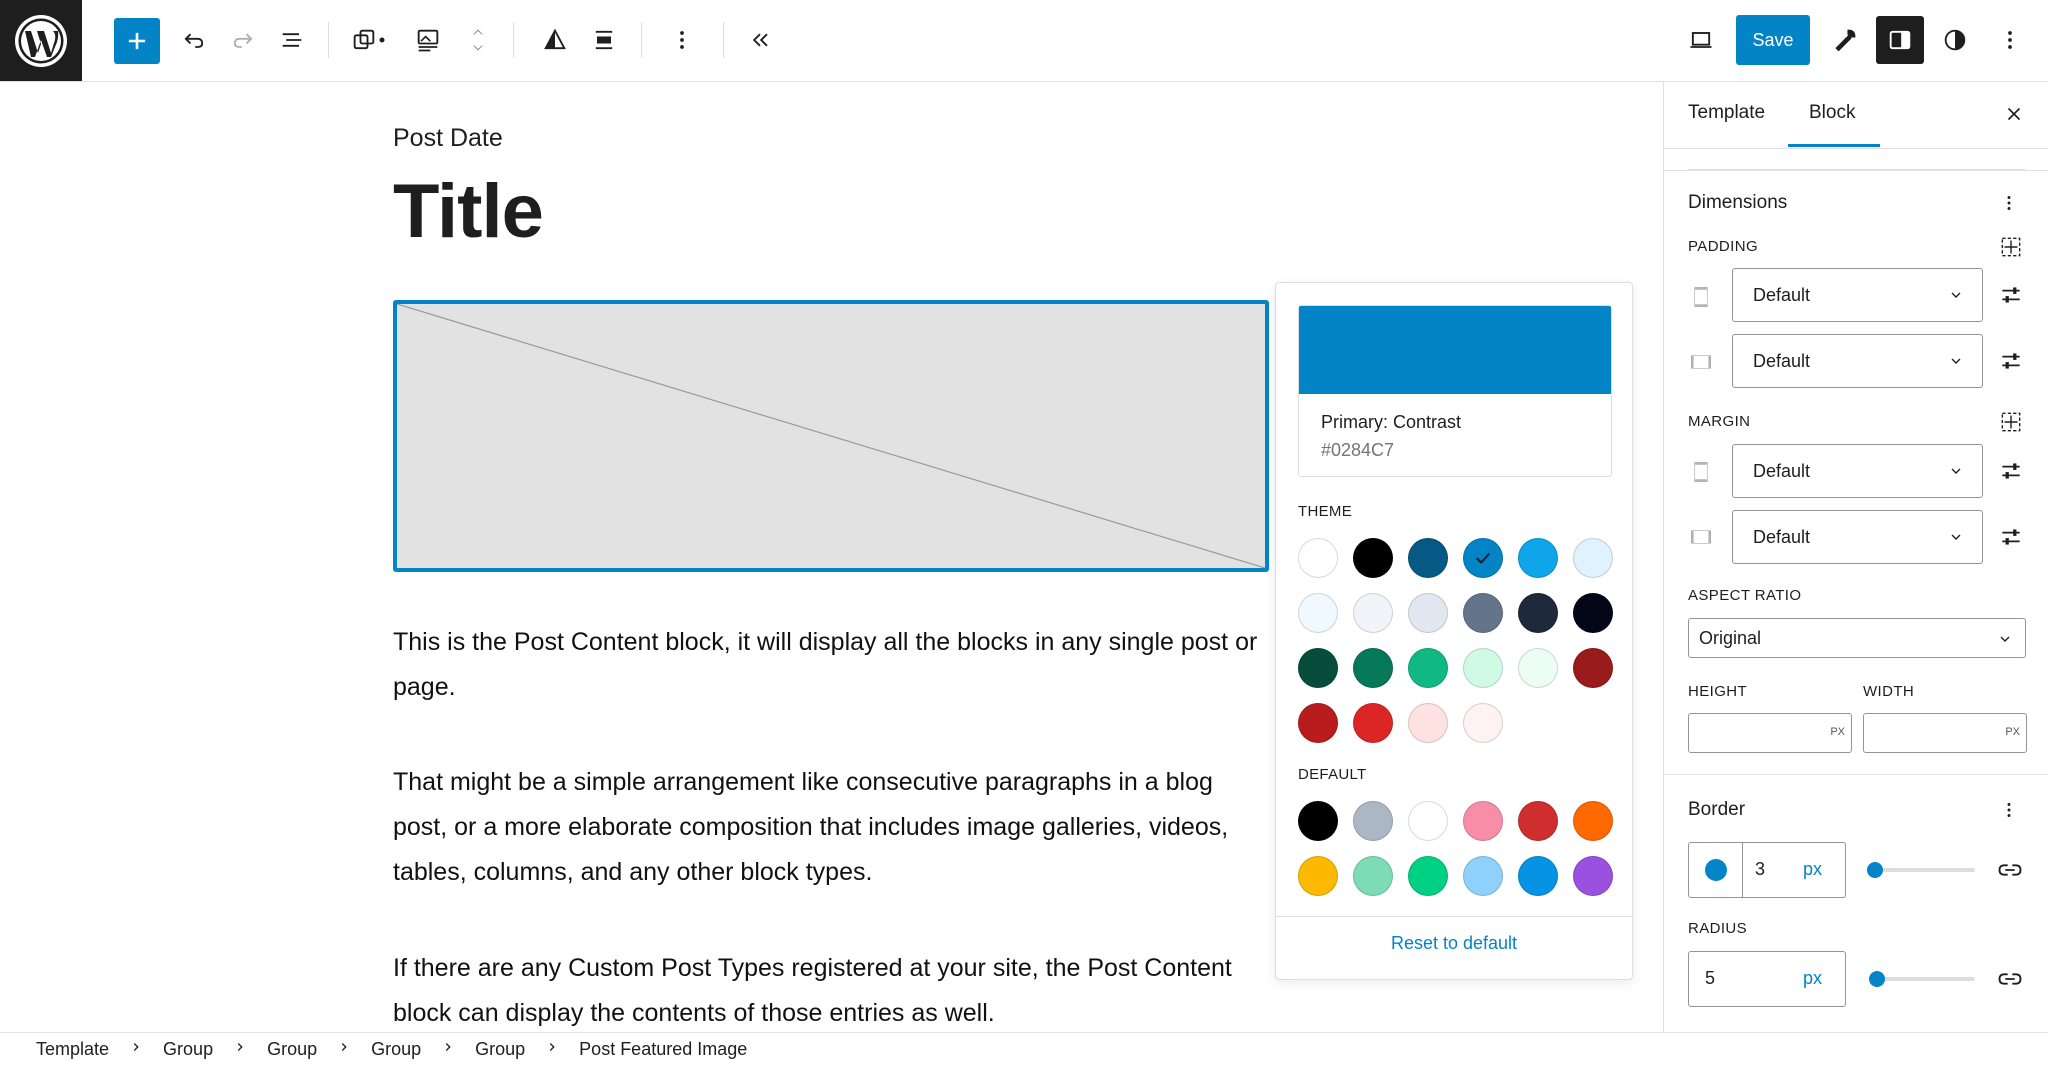  Describe the element at coordinates (2010, 979) in the screenshot. I see `link-corners-icon` at that location.